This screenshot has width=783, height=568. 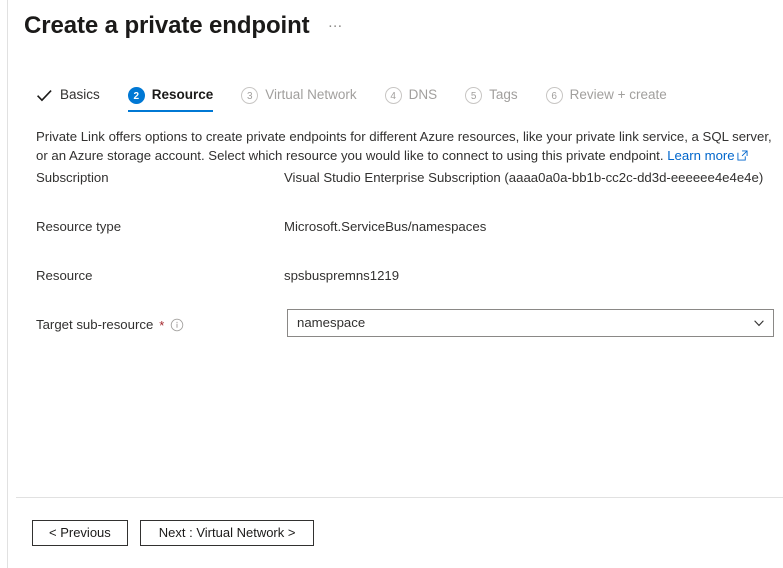 What do you see at coordinates (167, 25) in the screenshot?
I see `page-title: Create a private endpoint` at bounding box center [167, 25].